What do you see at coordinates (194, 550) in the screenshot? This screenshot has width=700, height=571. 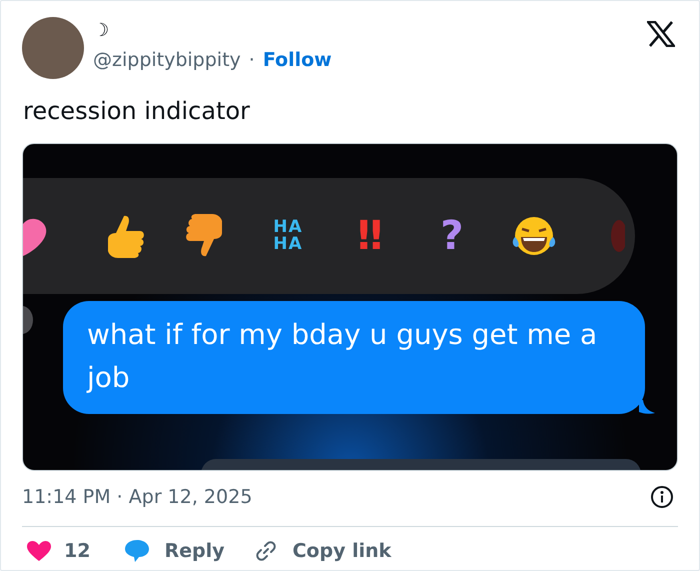 I see `reply-link: Reply` at bounding box center [194, 550].